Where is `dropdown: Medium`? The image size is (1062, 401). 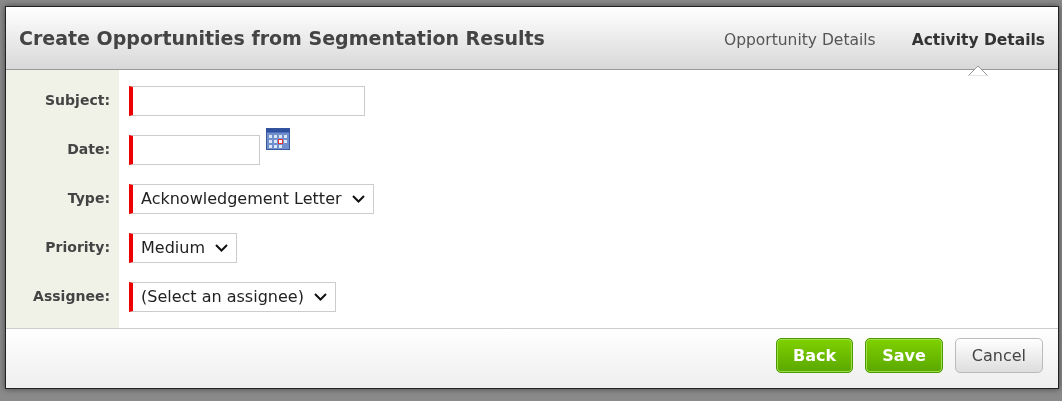
dropdown: Medium is located at coordinates (183, 247).